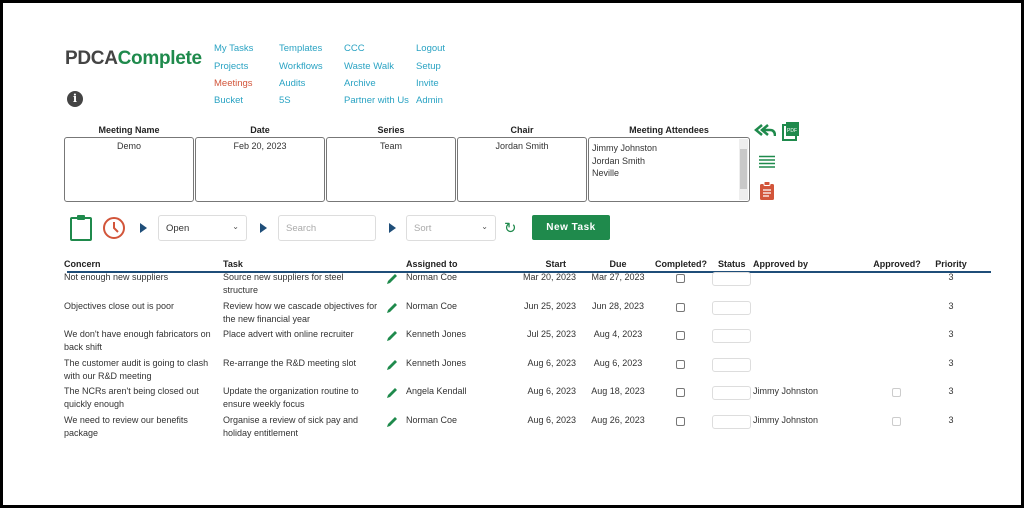  Describe the element at coordinates (301, 66) in the screenshot. I see `nav-link-workflows: Workflows` at that location.